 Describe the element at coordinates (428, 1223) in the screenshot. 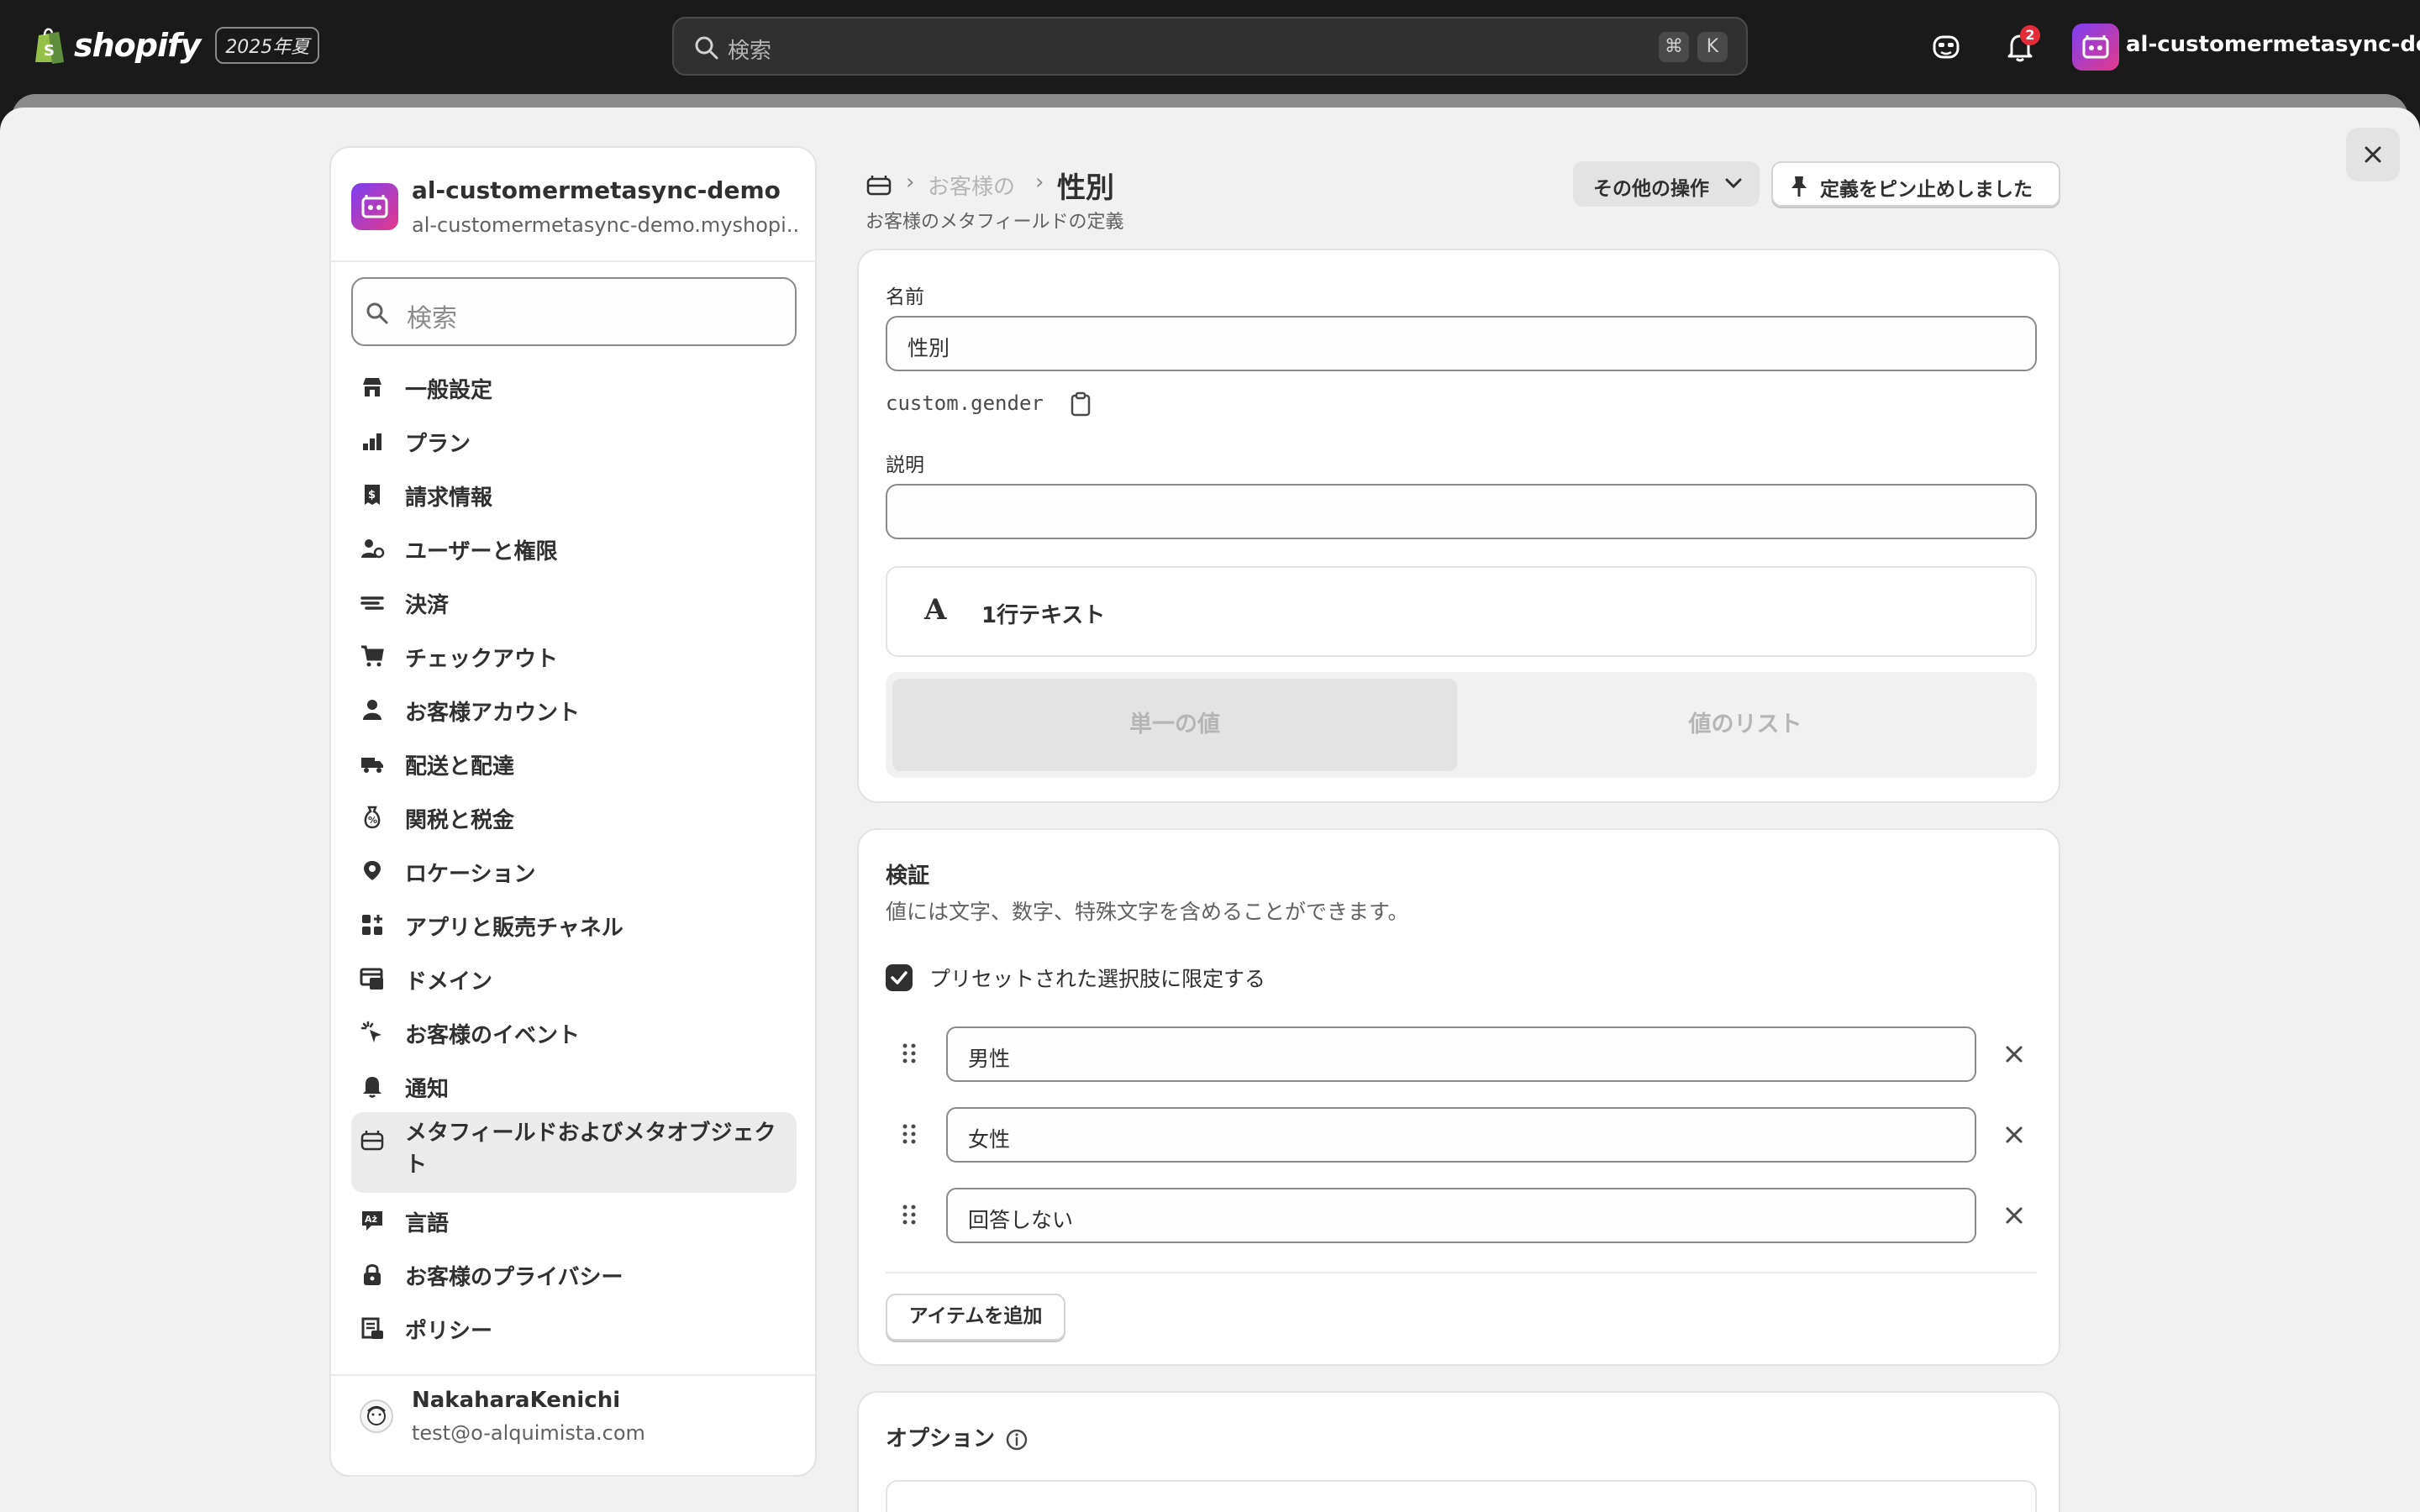

I see `sidebar-item-label: 言語` at that location.